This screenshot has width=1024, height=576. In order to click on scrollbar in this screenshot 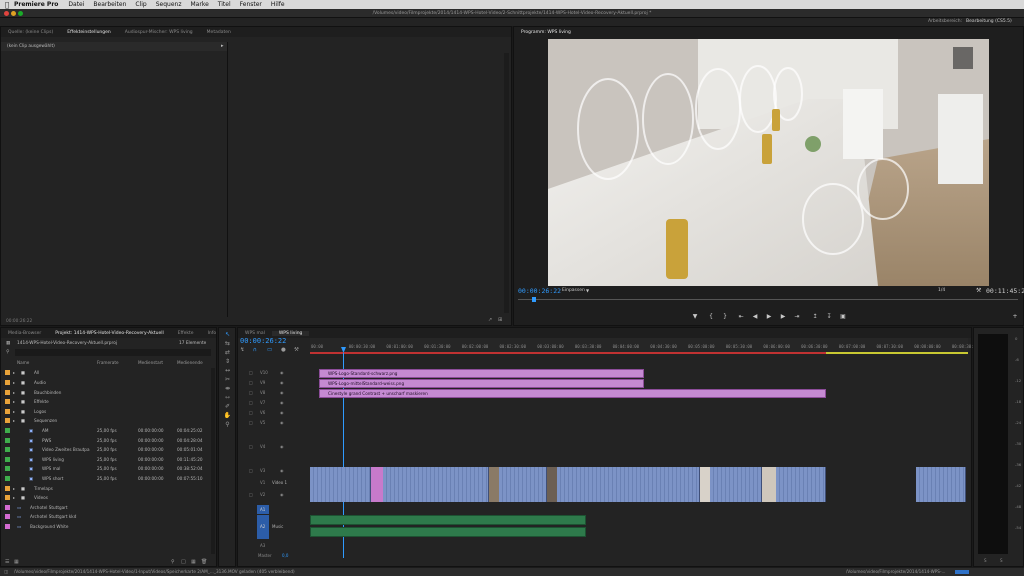, I will do `click(506, 183)`.